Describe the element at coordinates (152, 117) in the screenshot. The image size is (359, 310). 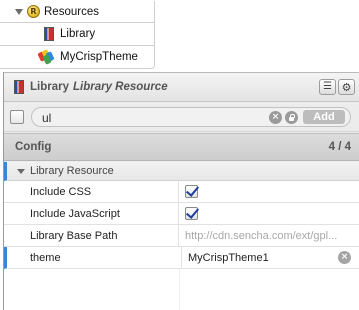
I see `filter-input` at that location.